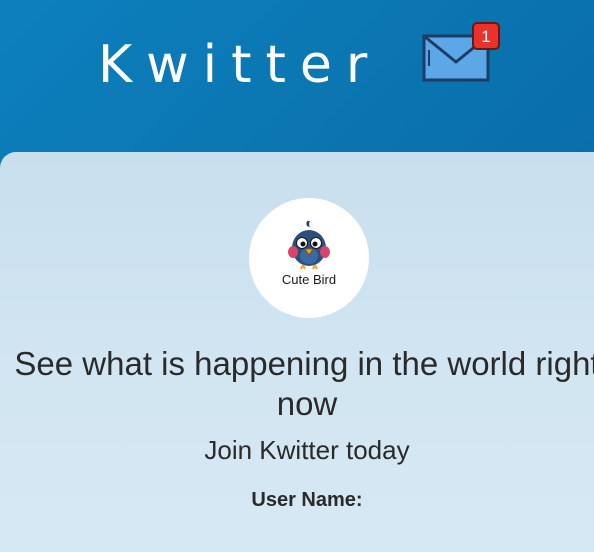 The width and height of the screenshot is (594, 552). What do you see at coordinates (307, 500) in the screenshot?
I see `username-label: User Name:` at bounding box center [307, 500].